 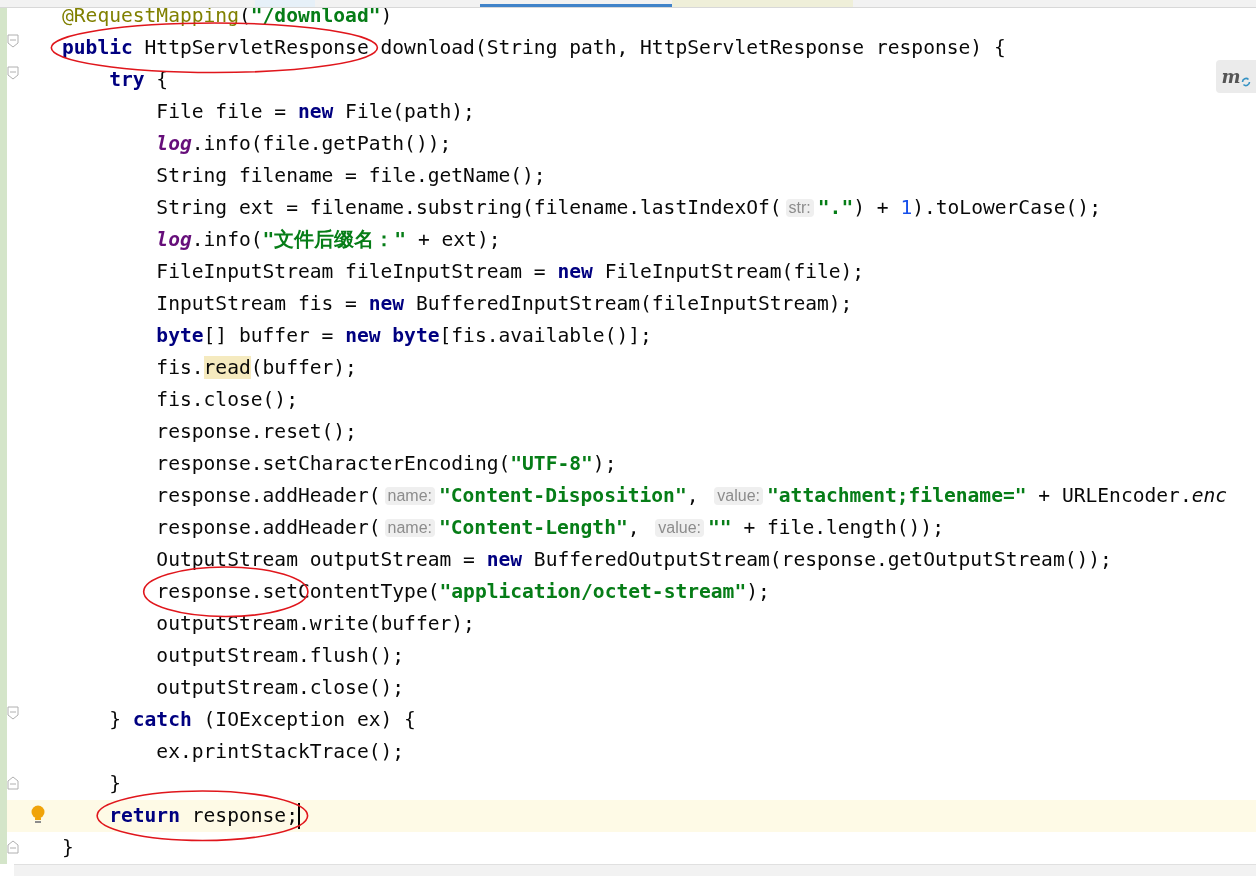 I want to click on code-text: OutputStream outputStream = new BufferedOutputStream(response.getOutputStream());, so click(x=633, y=560).